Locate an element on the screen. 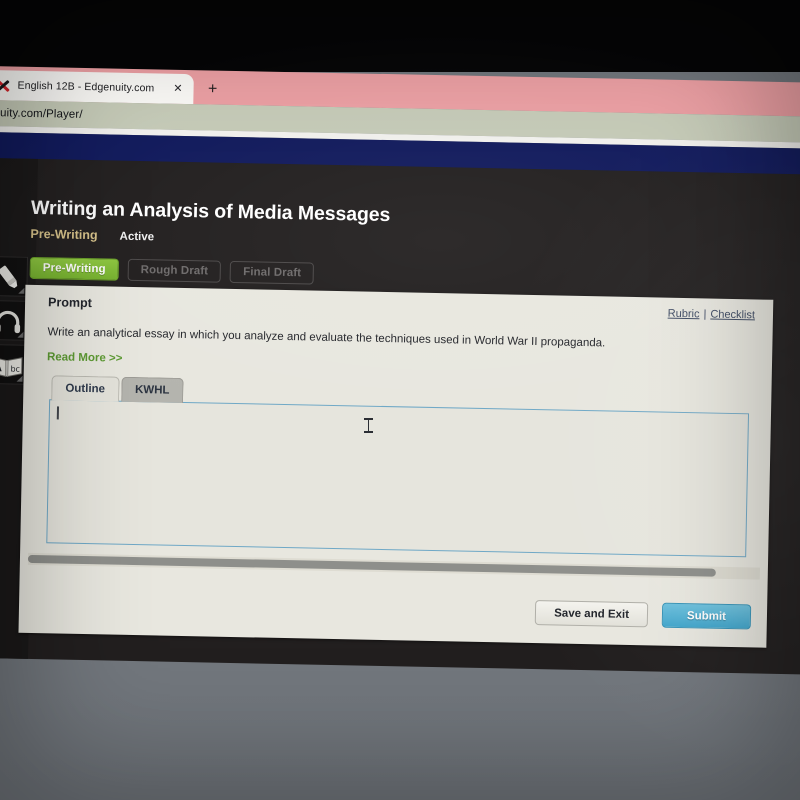 This screenshot has height=800, width=800. glossary-tool-button: A bc is located at coordinates (13, 364).